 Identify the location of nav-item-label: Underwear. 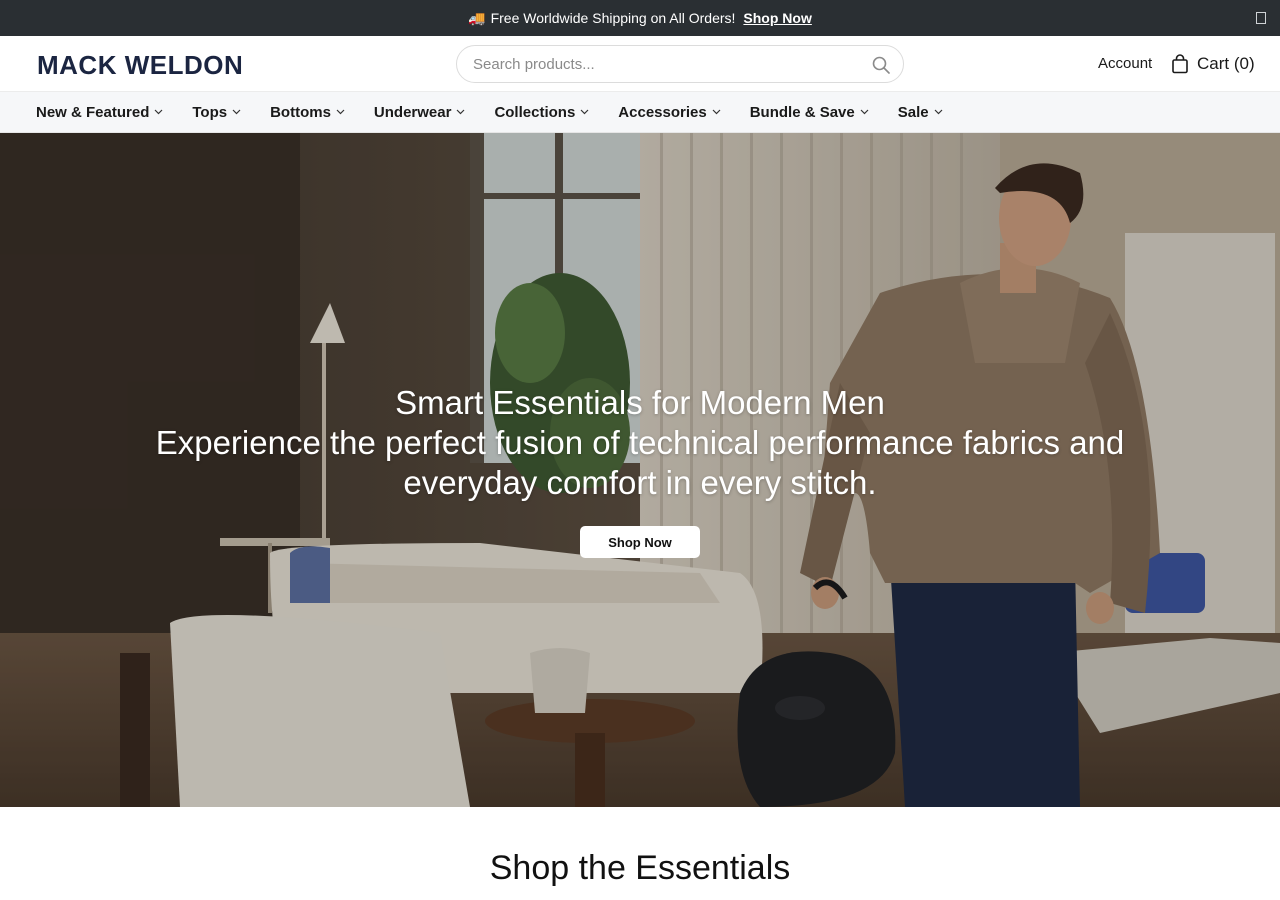
(412, 112).